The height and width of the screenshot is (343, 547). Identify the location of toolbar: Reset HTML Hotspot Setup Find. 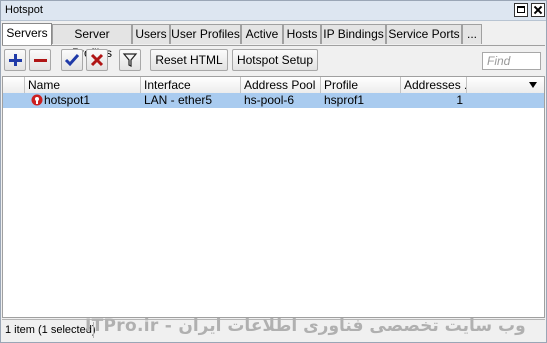
(273, 61).